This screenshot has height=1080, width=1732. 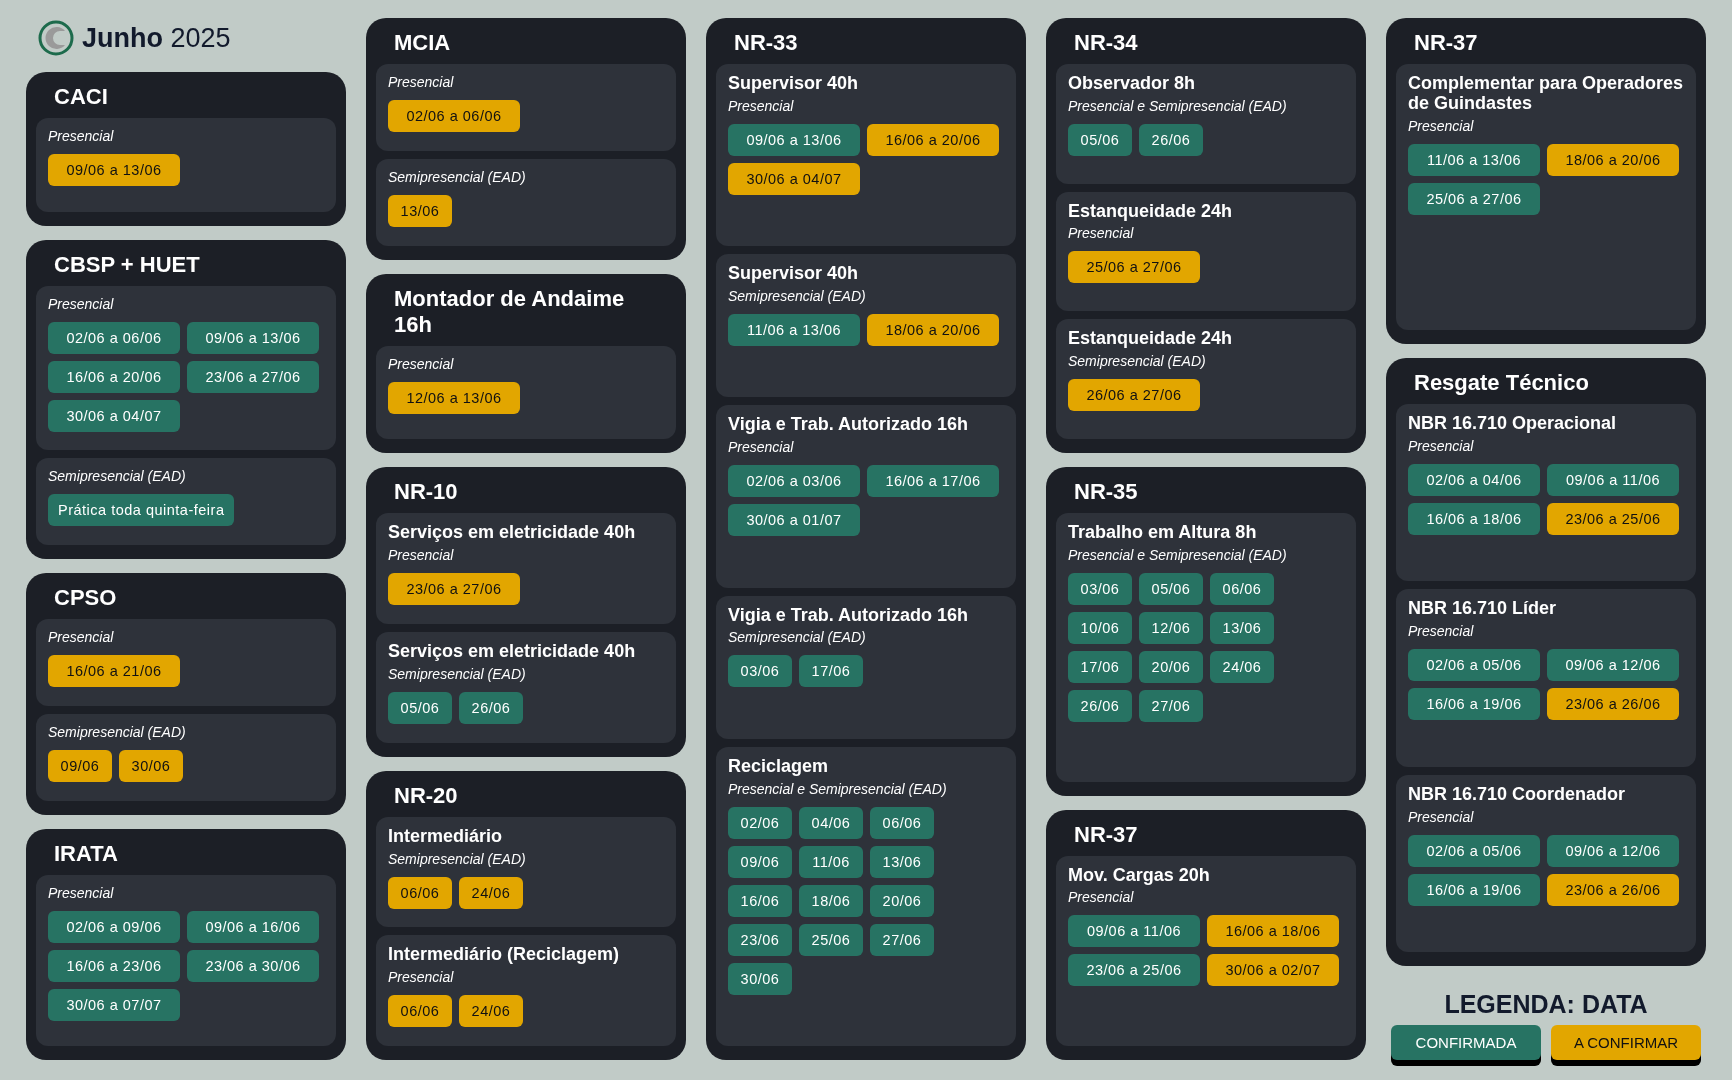 What do you see at coordinates (81, 96) in the screenshot?
I see `course-title: CACI` at bounding box center [81, 96].